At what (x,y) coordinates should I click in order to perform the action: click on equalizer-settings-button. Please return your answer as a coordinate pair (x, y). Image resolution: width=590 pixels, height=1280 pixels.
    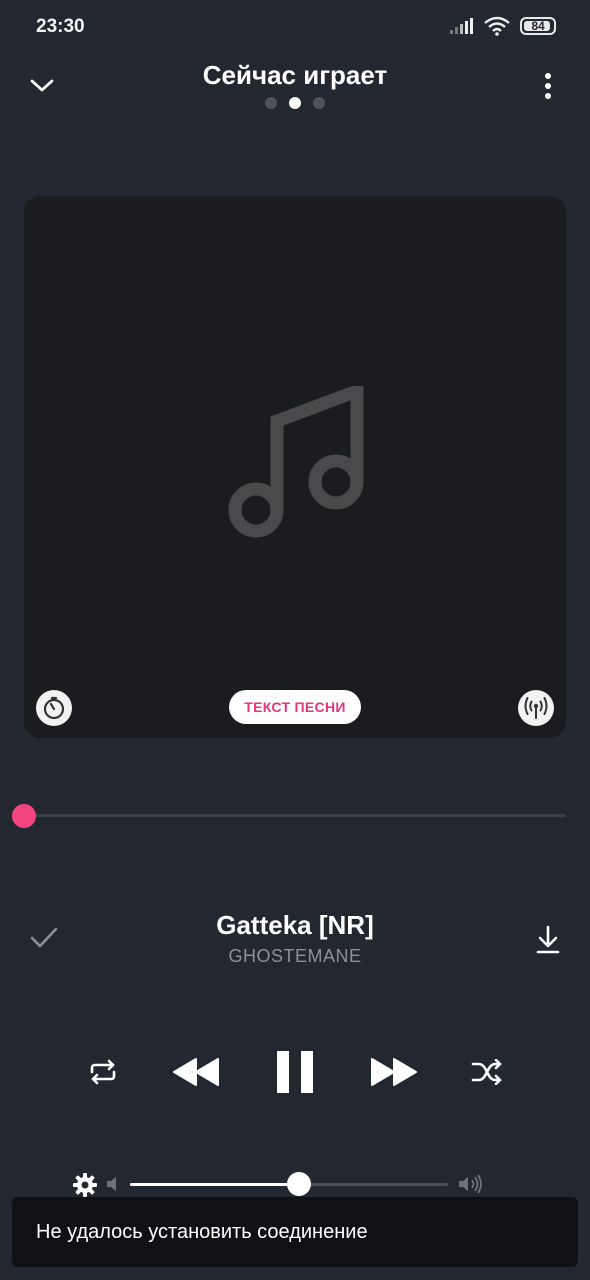
    Looking at the image, I should click on (85, 1185).